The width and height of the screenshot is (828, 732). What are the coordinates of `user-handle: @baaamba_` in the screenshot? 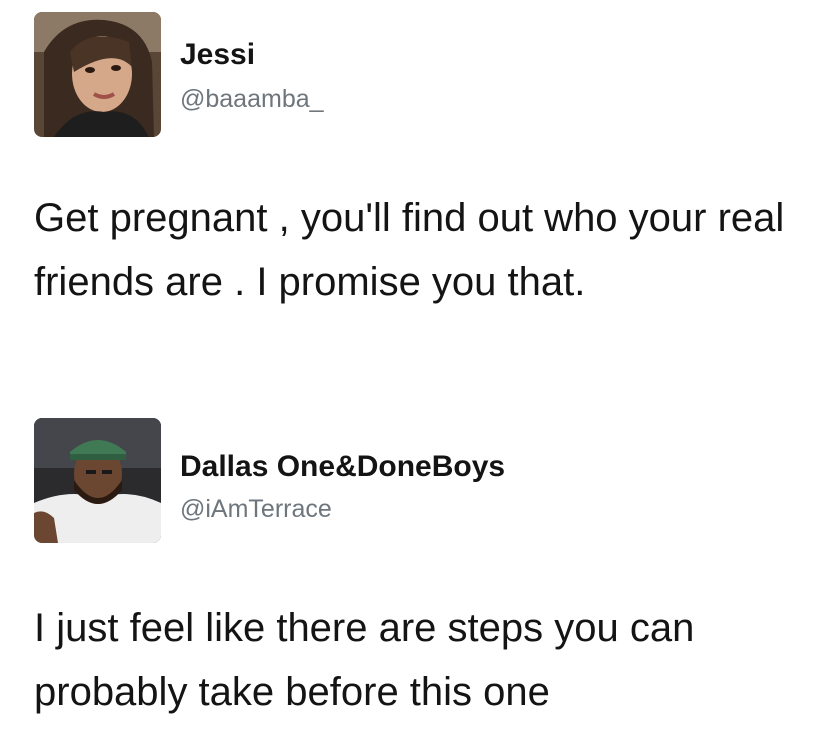 It's located at (252, 99).